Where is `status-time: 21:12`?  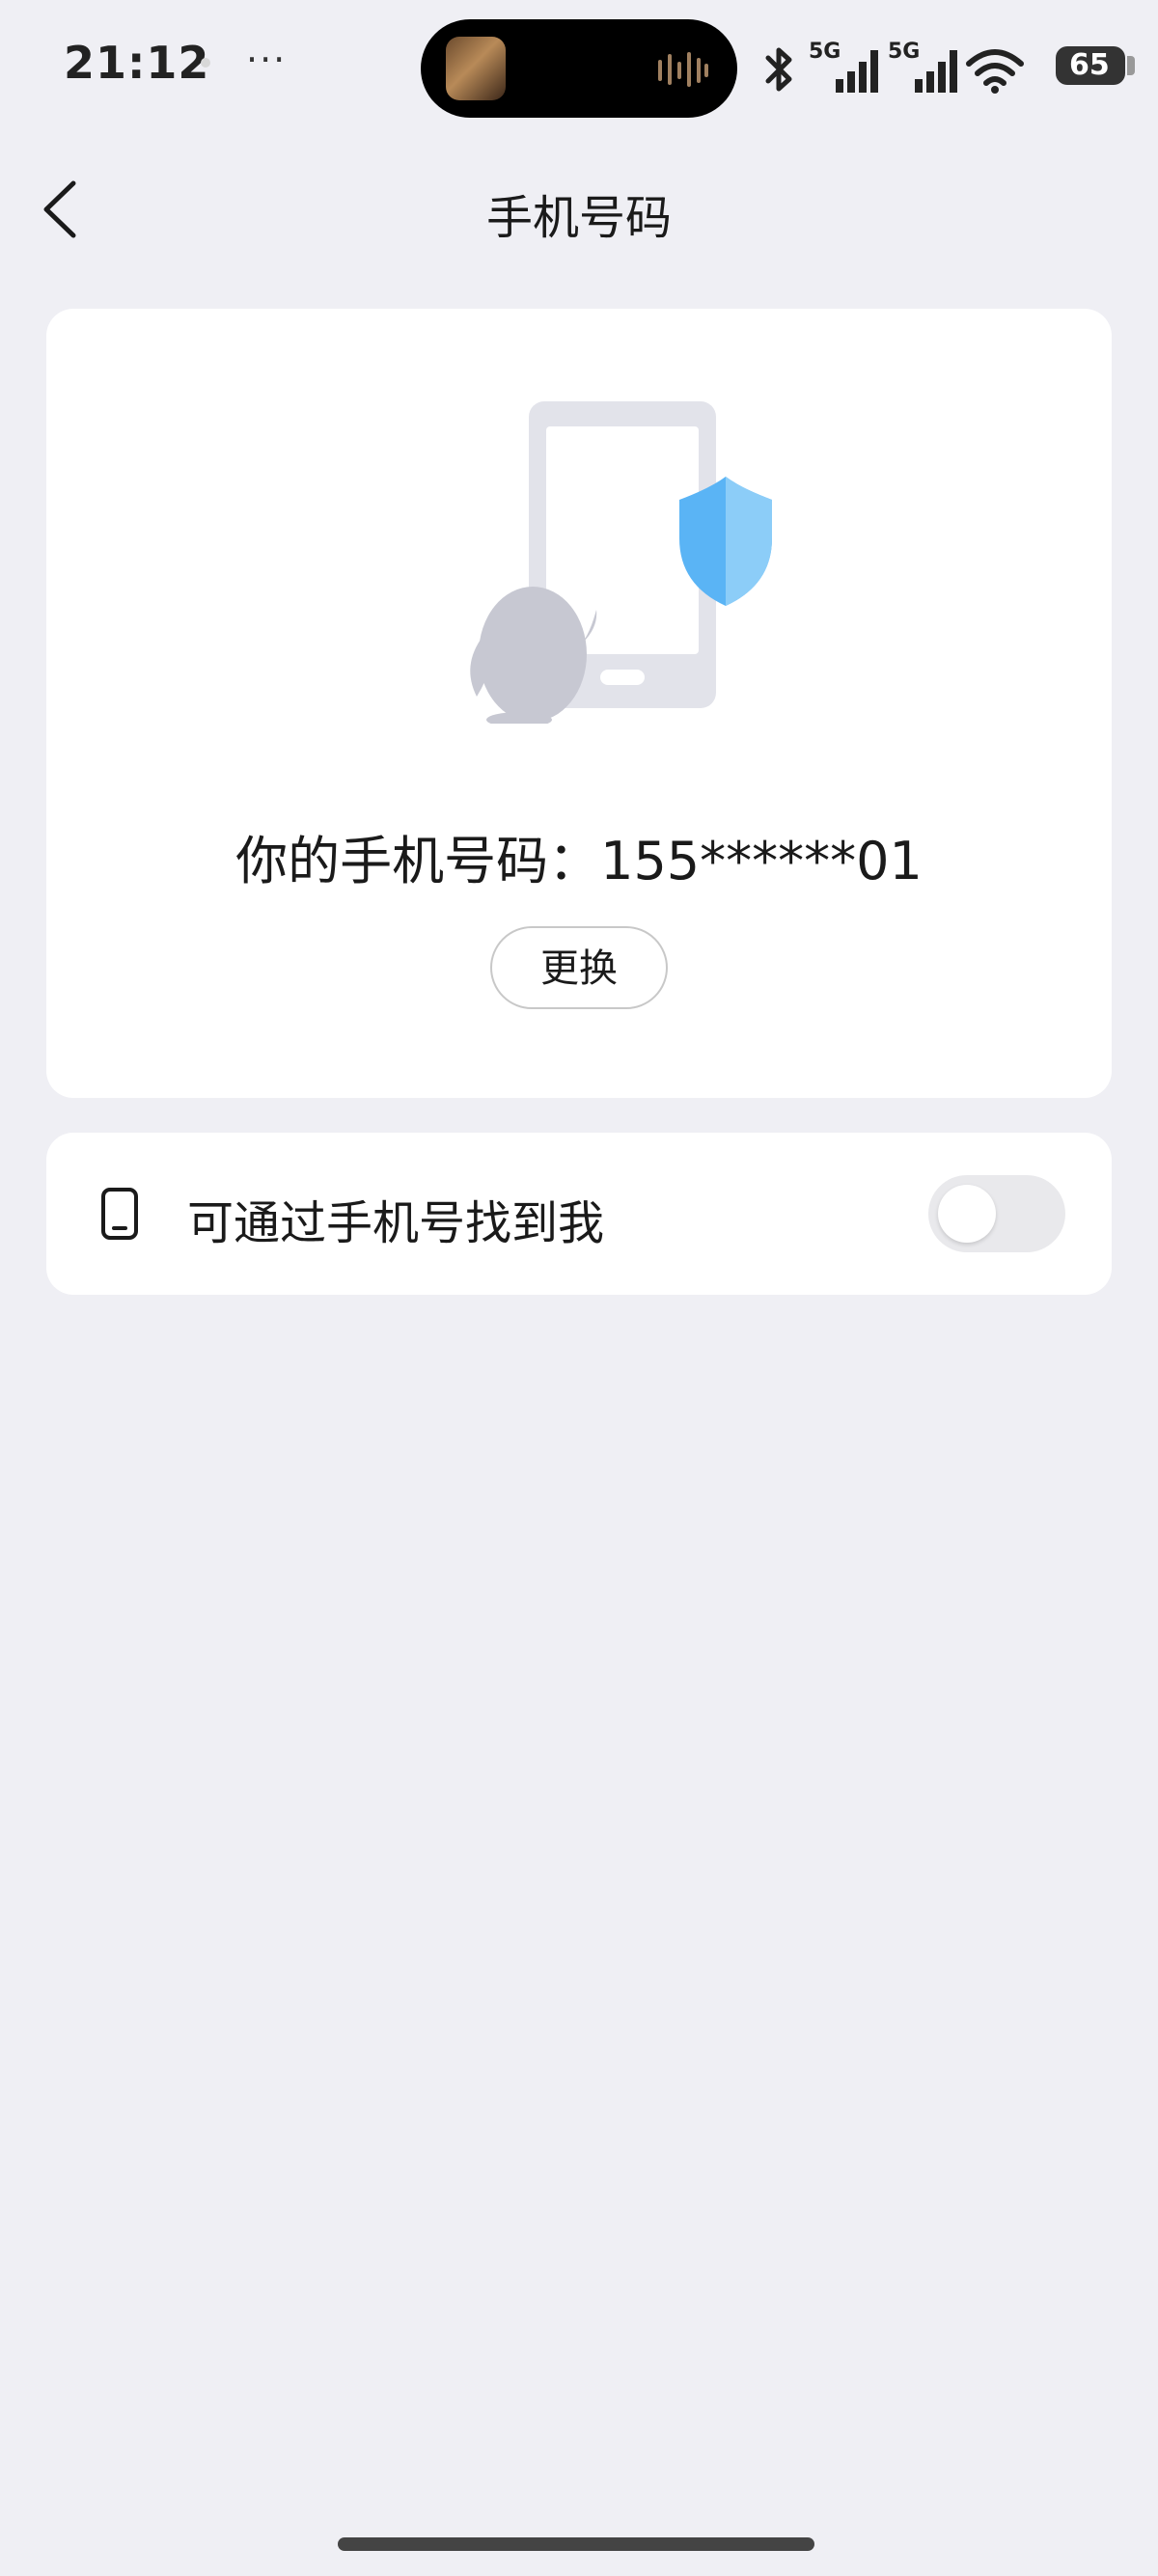 status-time: 21:12 is located at coordinates (137, 63).